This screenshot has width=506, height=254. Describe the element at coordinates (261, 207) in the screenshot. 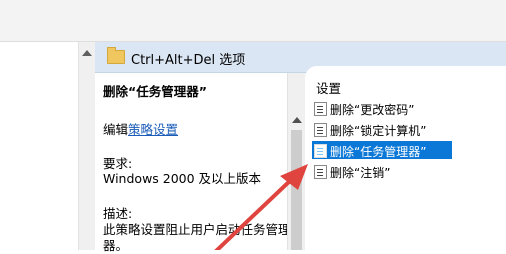

I see `annotation-arrow` at that location.